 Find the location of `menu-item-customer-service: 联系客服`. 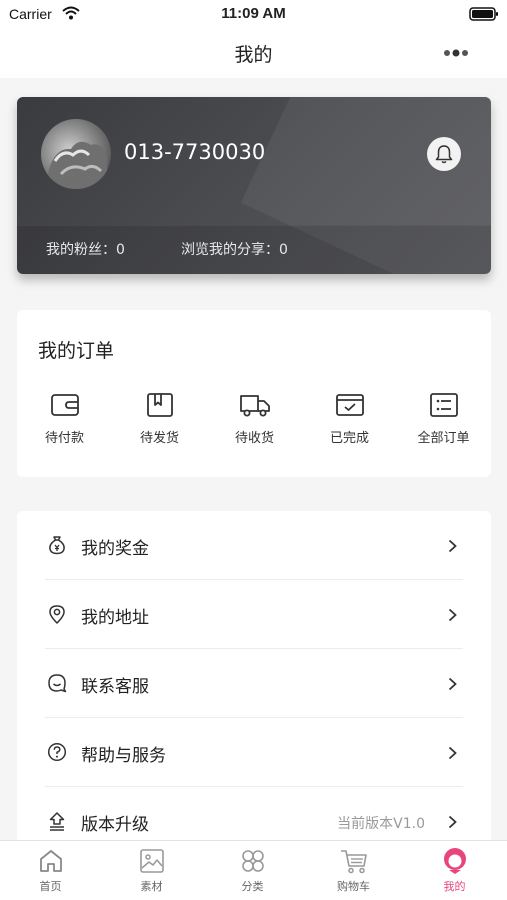

menu-item-customer-service: 联系客服 is located at coordinates (254, 683).